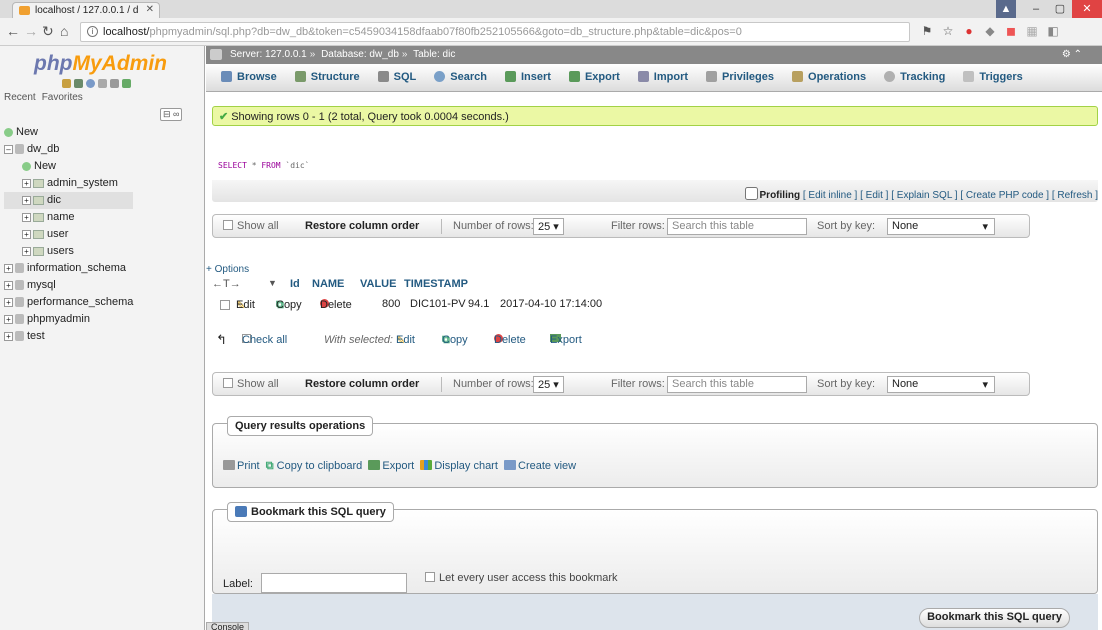  Describe the element at coordinates (228, 626) in the screenshot. I see `console-toggle: Console` at that location.